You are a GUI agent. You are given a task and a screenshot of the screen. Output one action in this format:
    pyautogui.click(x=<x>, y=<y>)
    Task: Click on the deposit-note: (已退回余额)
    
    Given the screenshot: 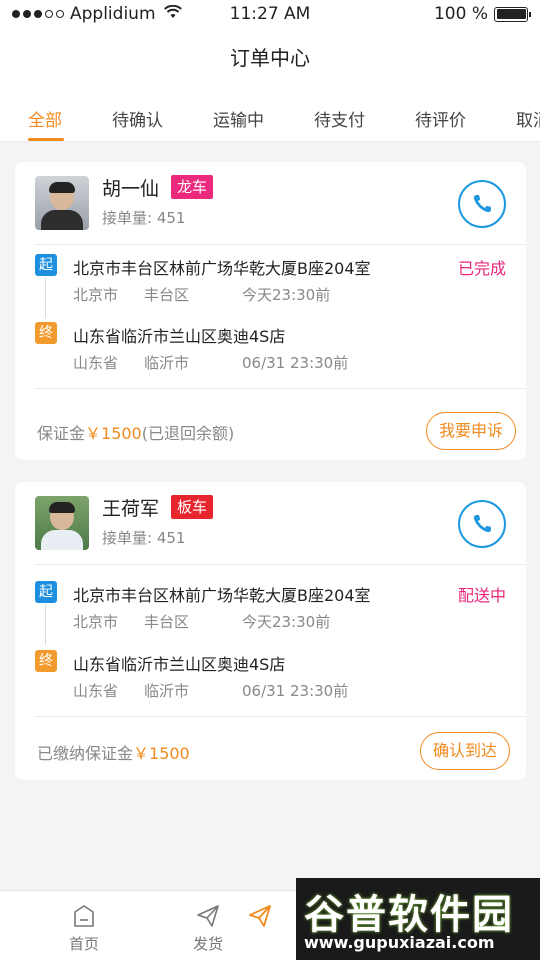 What is the action you would take?
    pyautogui.click(x=188, y=433)
    